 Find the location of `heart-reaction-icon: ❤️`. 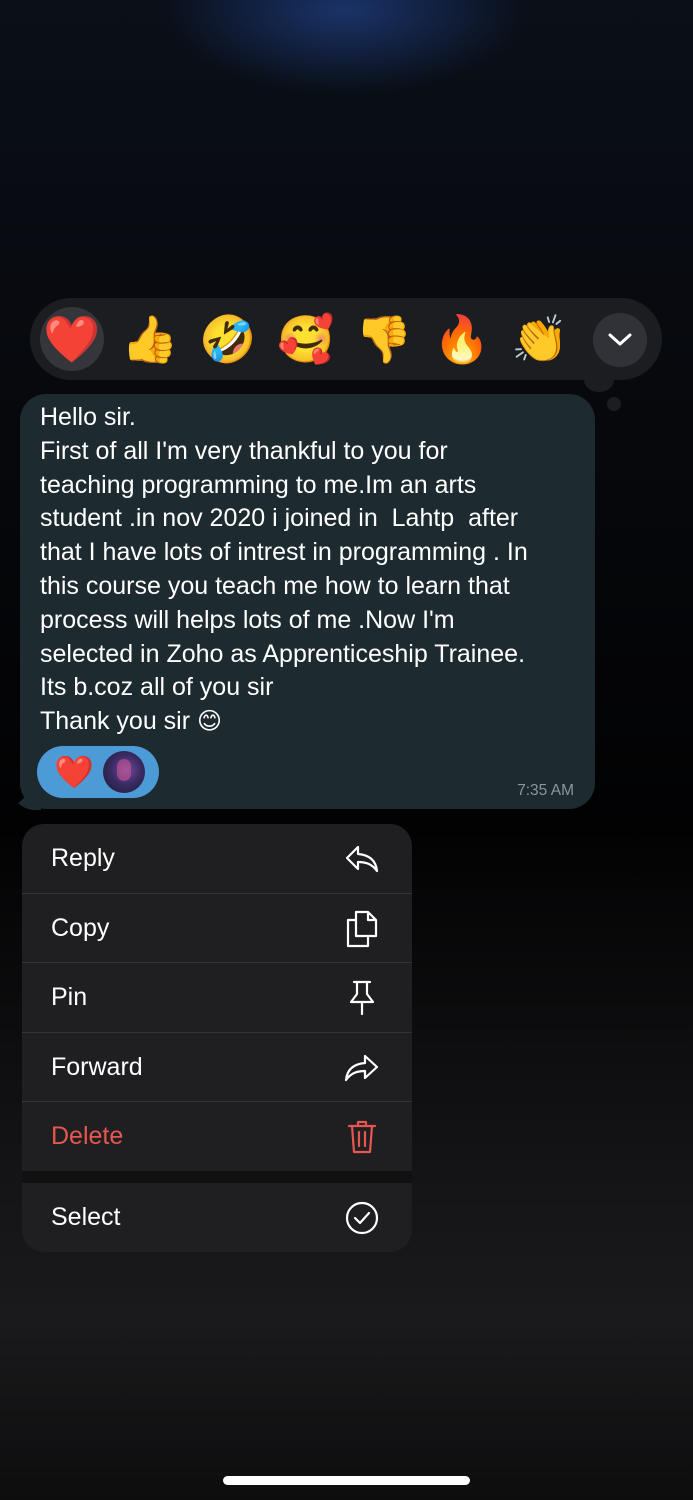

heart-reaction-icon: ❤️ is located at coordinates (74, 772).